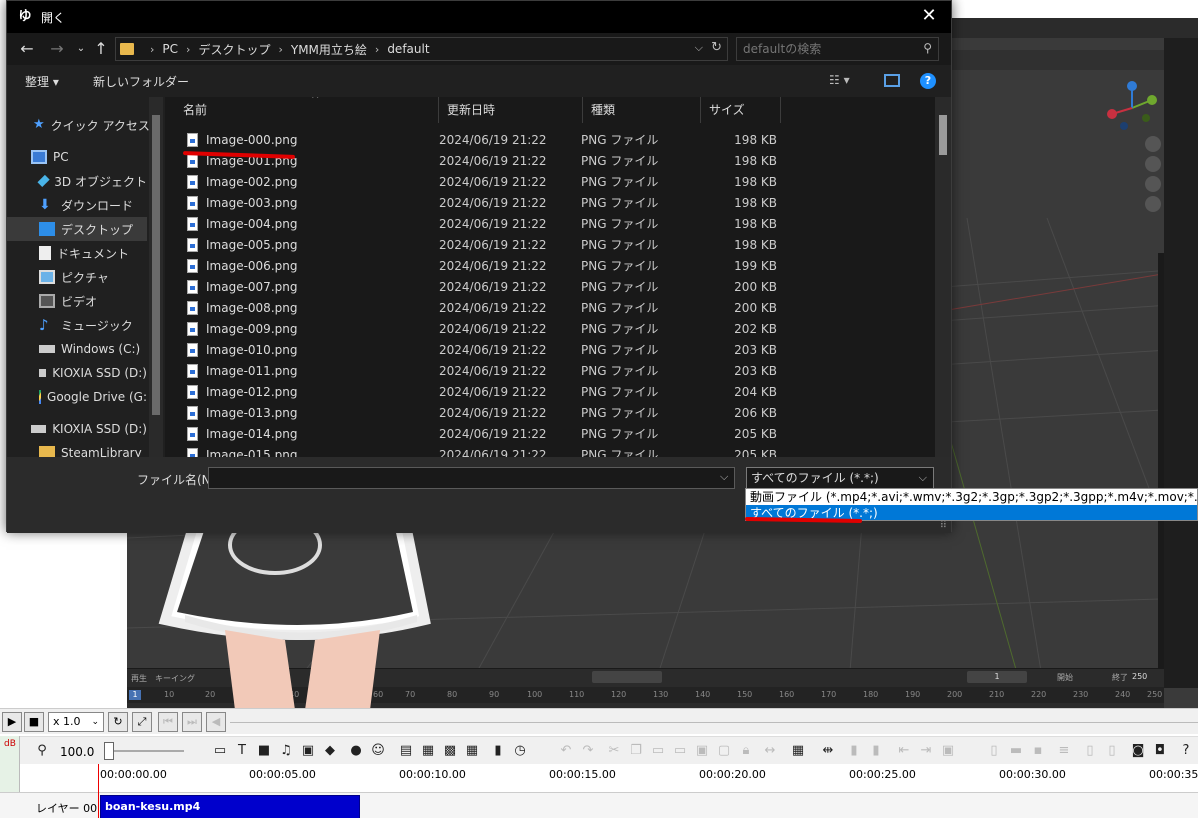 The width and height of the screenshot is (1198, 818). What do you see at coordinates (57, 49) in the screenshot?
I see `forward-arrow-icon: →` at bounding box center [57, 49].